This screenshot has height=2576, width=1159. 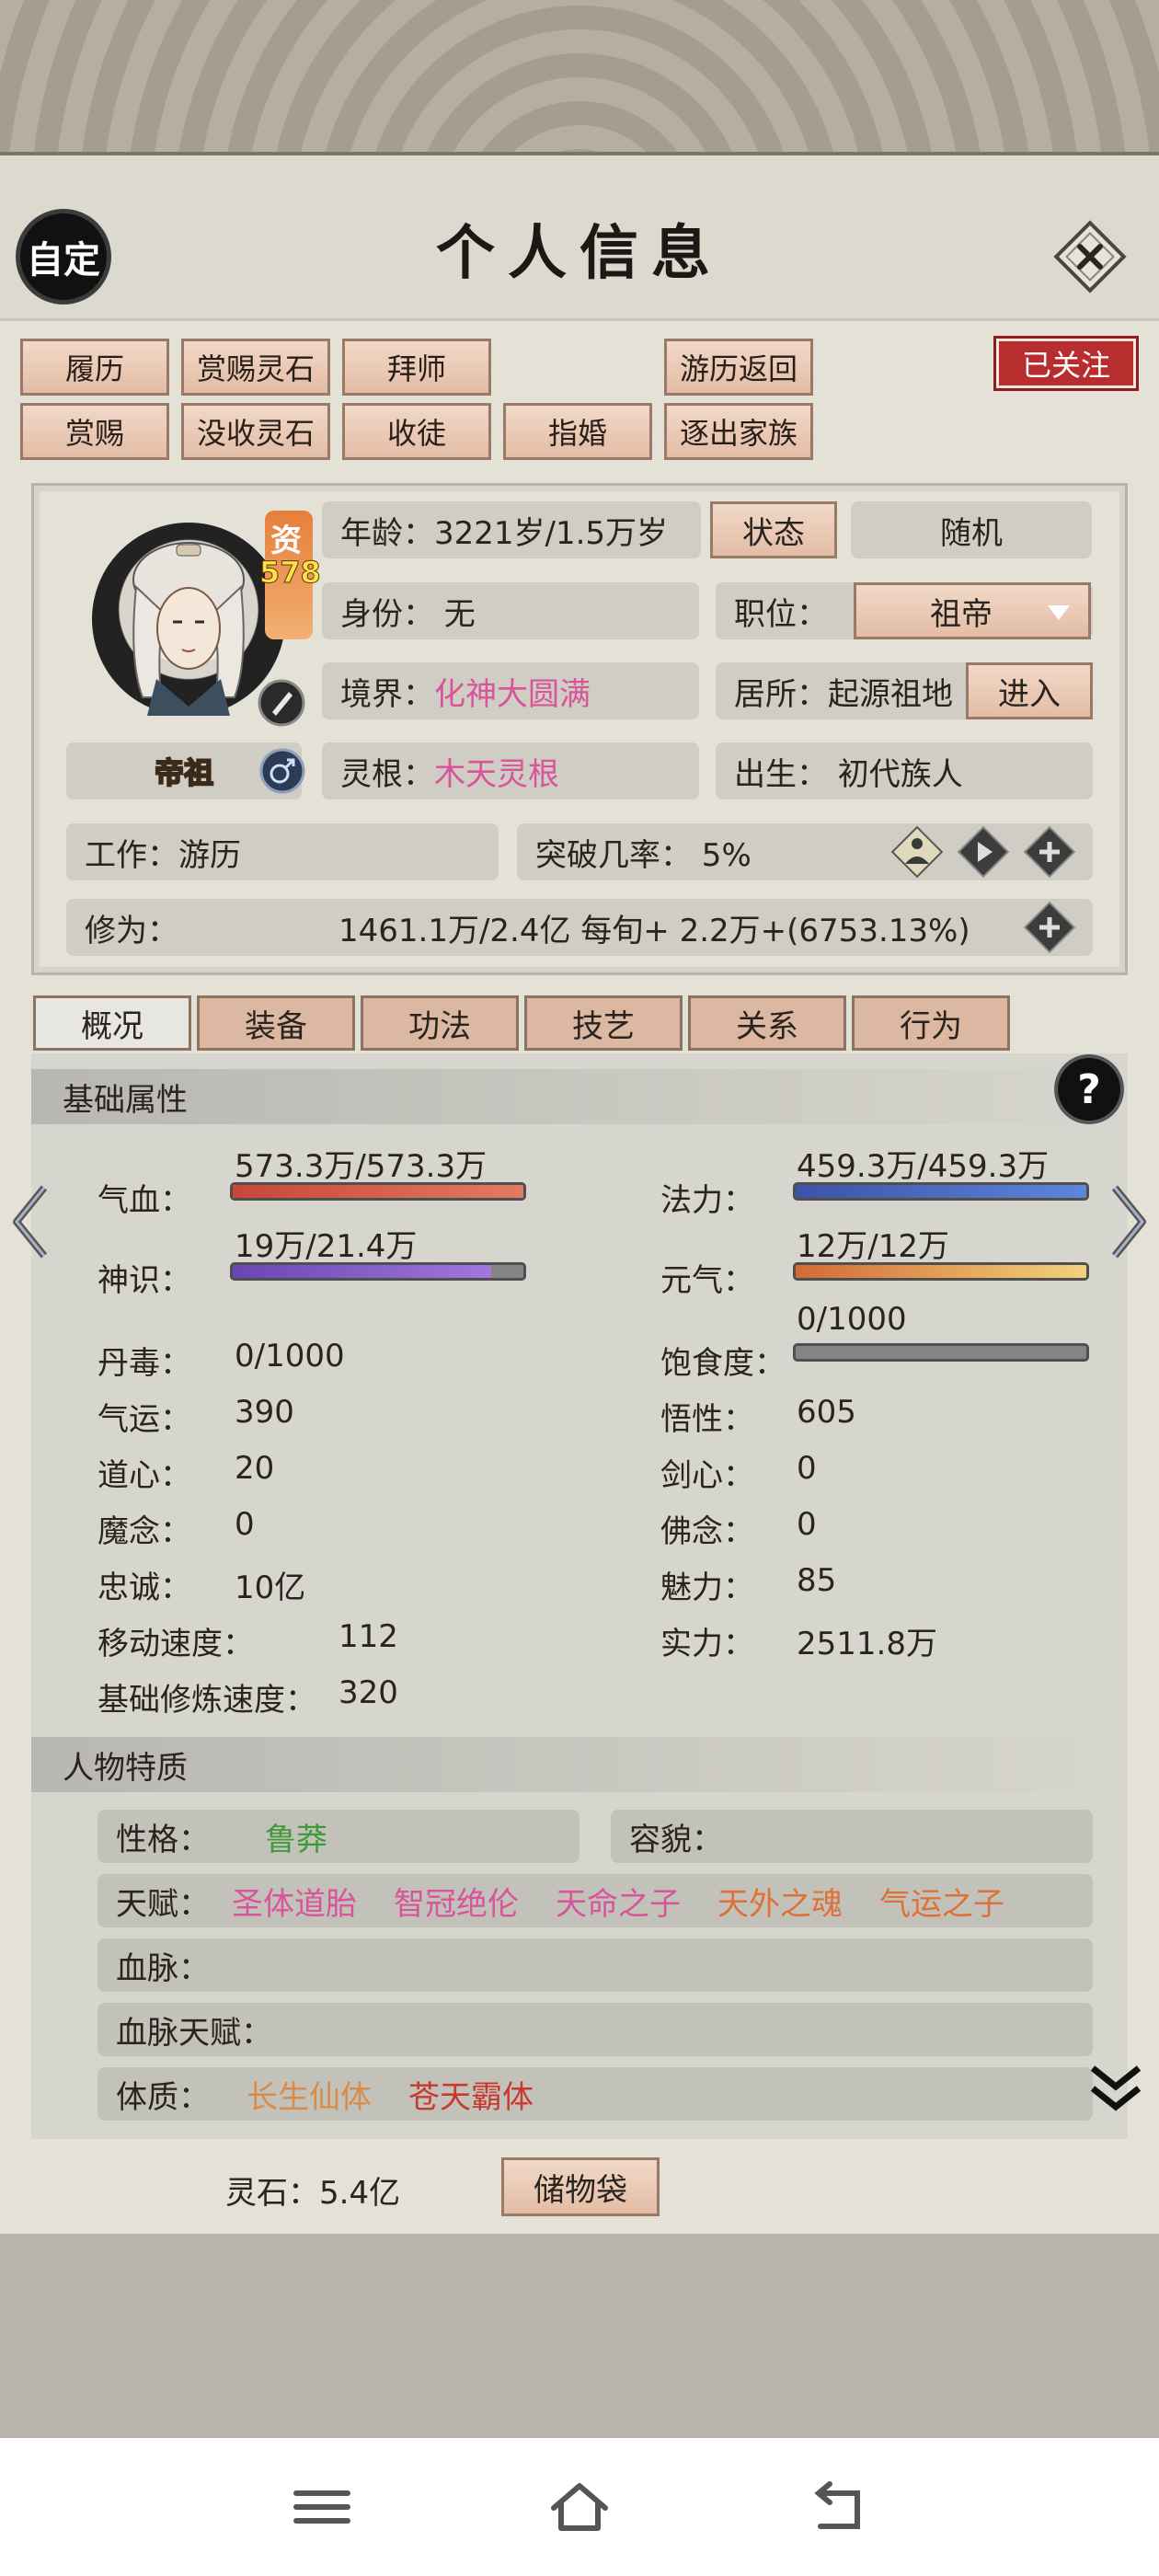 I want to click on aptitude-label: 资, so click(x=286, y=541).